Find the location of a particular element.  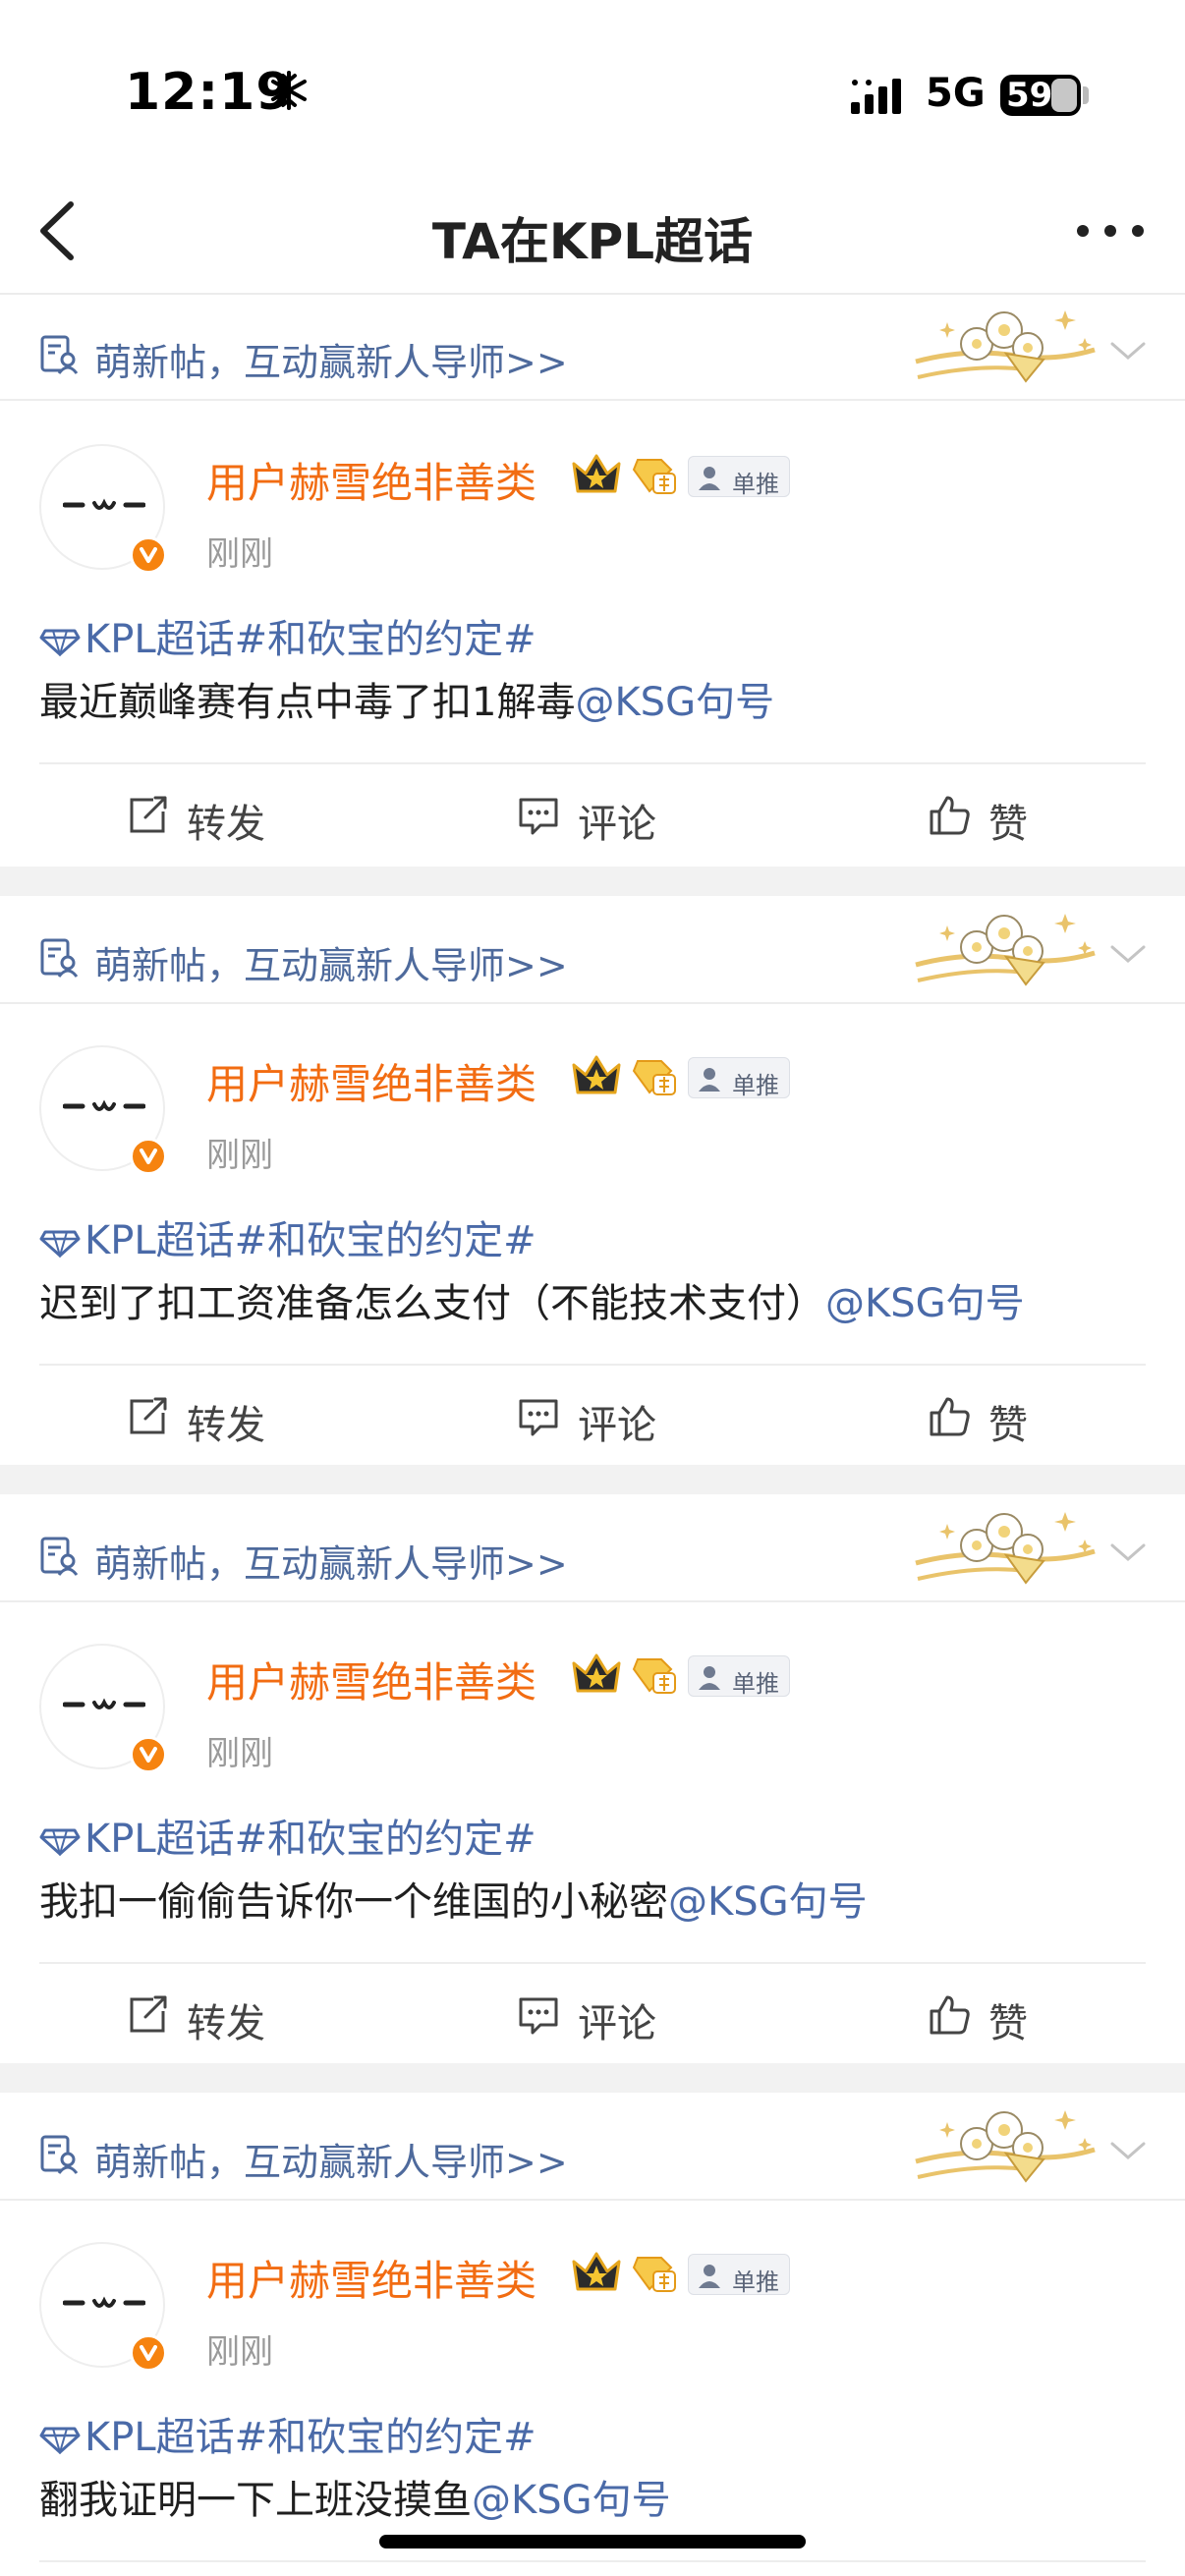

more-icon is located at coordinates (1111, 231).